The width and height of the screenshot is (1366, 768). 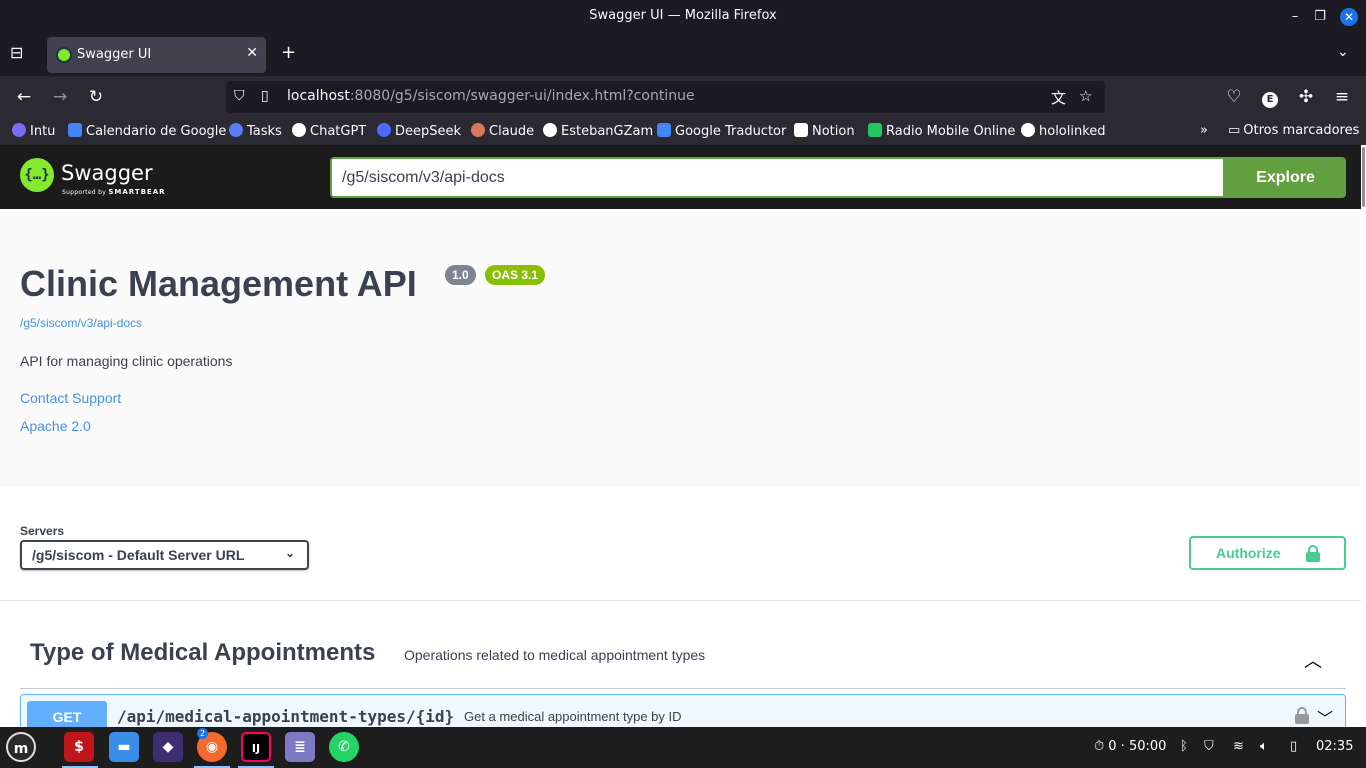 I want to click on page-scrollbar, so click(x=1363, y=436).